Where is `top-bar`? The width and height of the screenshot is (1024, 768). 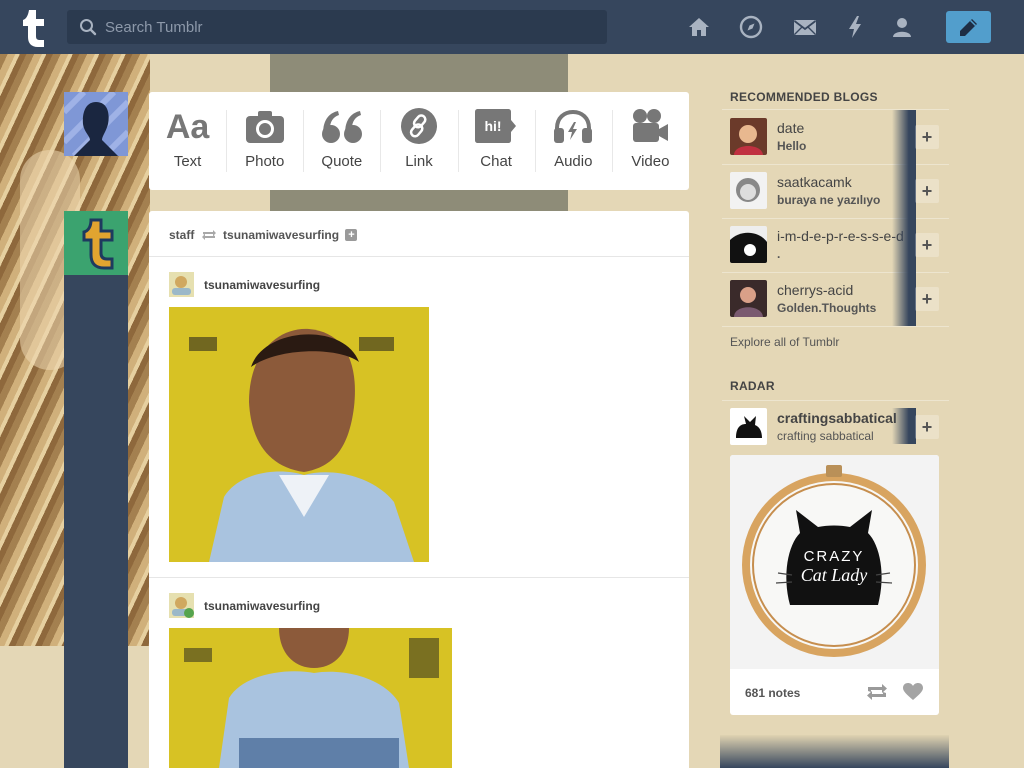 top-bar is located at coordinates (512, 27).